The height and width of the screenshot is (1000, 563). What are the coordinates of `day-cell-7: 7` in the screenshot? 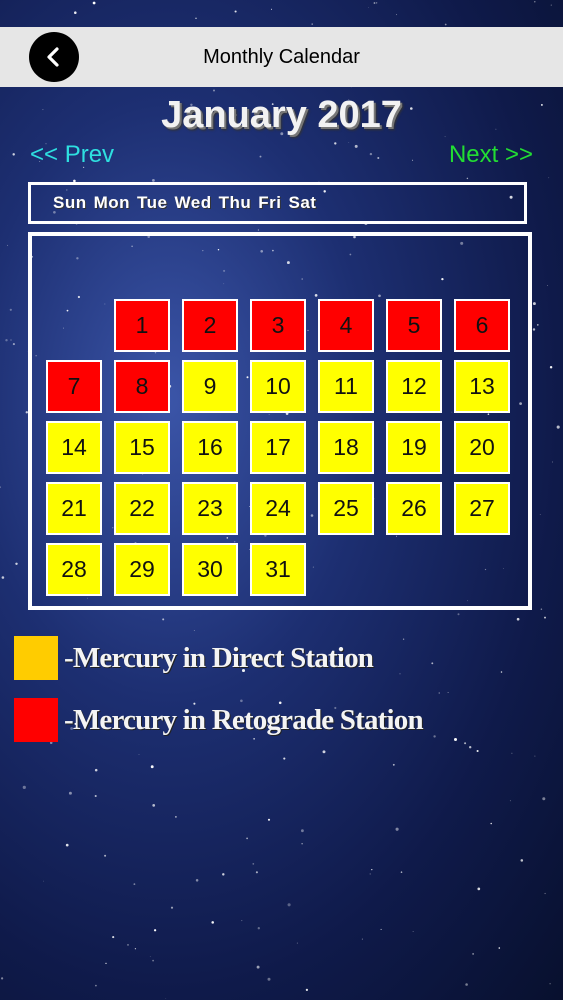 It's located at (74, 386).